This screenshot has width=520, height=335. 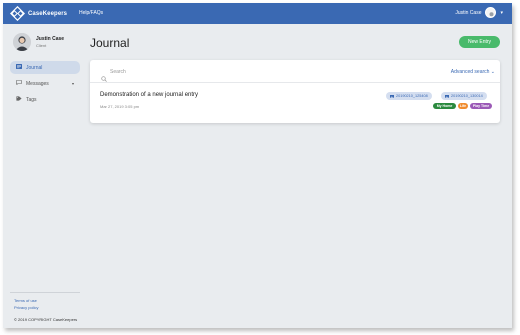 I want to click on search-icon, so click(x=104, y=75).